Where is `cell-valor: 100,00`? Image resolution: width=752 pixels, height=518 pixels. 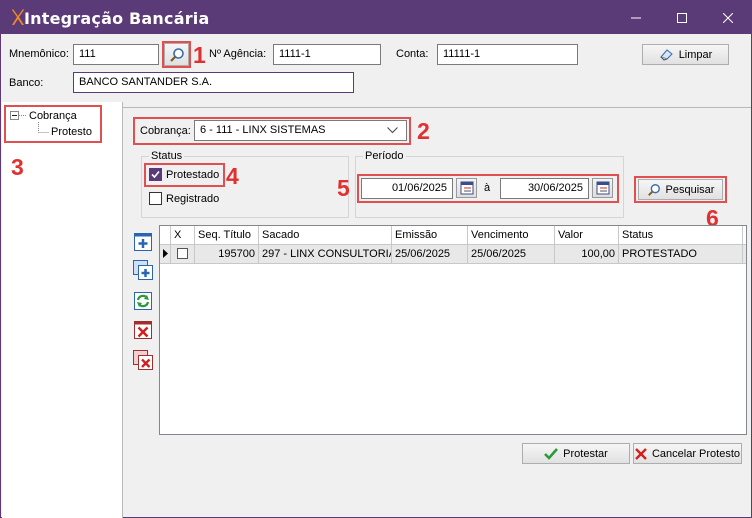
cell-valor: 100,00 is located at coordinates (587, 254).